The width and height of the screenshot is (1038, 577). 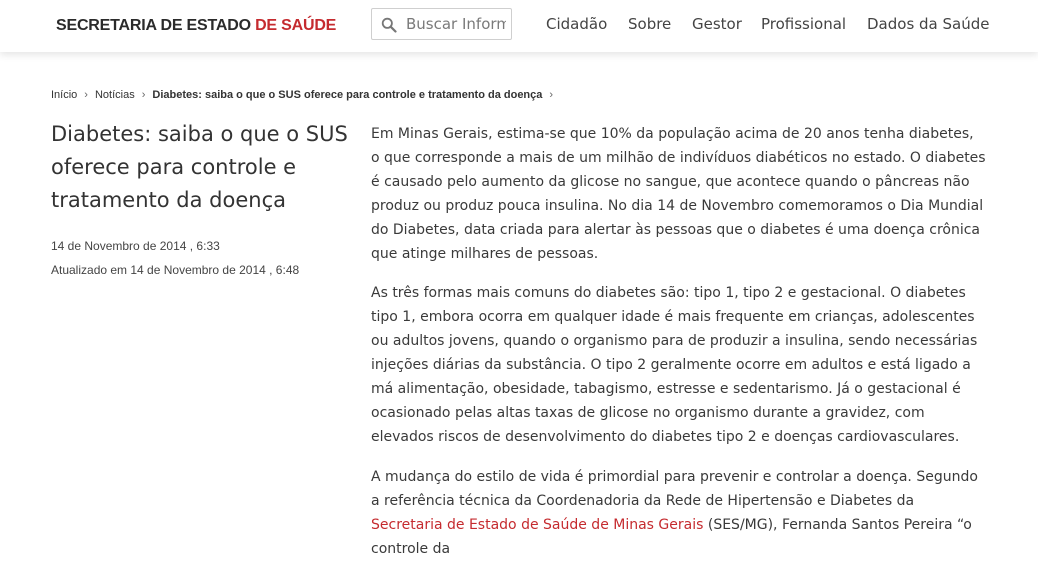 What do you see at coordinates (389, 25) in the screenshot?
I see `search-icon` at bounding box center [389, 25].